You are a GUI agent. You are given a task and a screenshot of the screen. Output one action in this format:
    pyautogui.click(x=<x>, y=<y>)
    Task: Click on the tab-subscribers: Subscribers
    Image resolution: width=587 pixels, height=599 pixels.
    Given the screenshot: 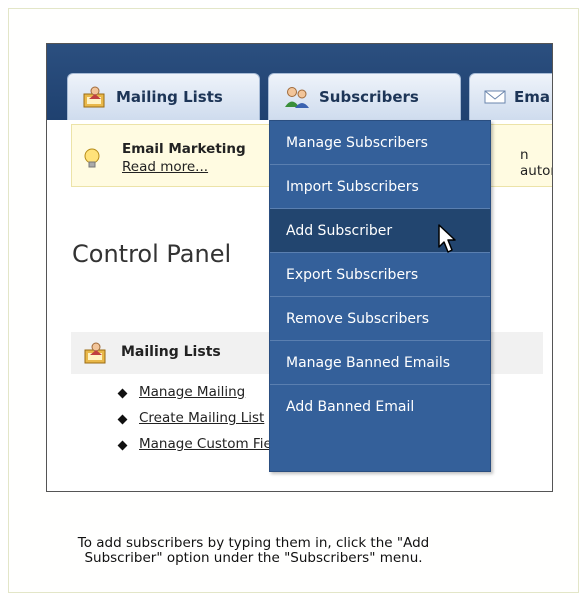 What is the action you would take?
    pyautogui.click(x=364, y=96)
    